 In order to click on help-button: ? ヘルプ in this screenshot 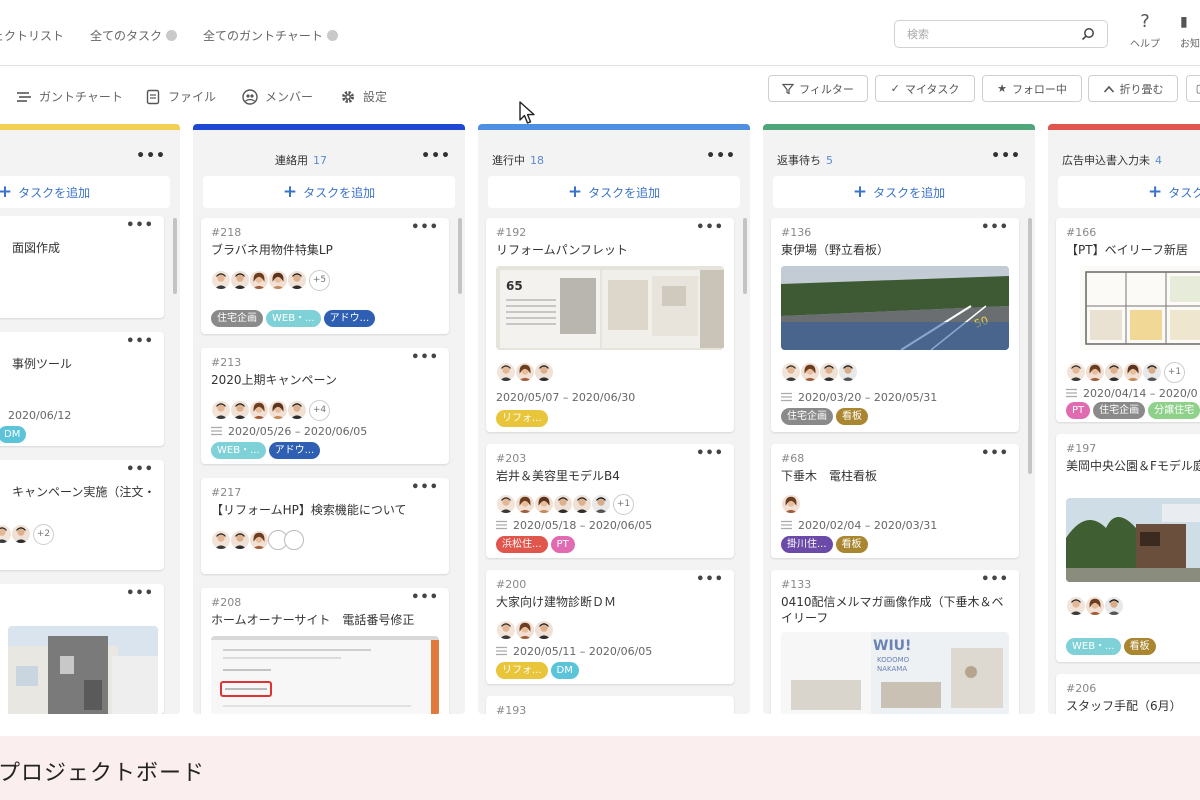, I will do `click(1145, 31)`.